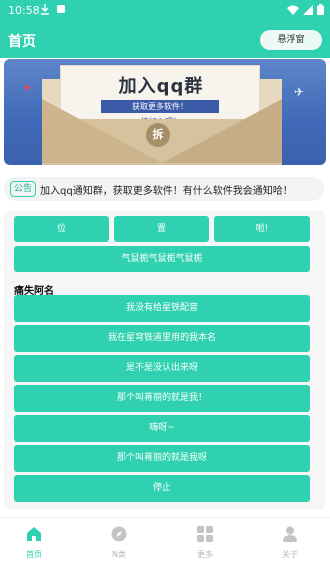 The image size is (330, 565). I want to click on envelope-seal: 拆, so click(158, 135).